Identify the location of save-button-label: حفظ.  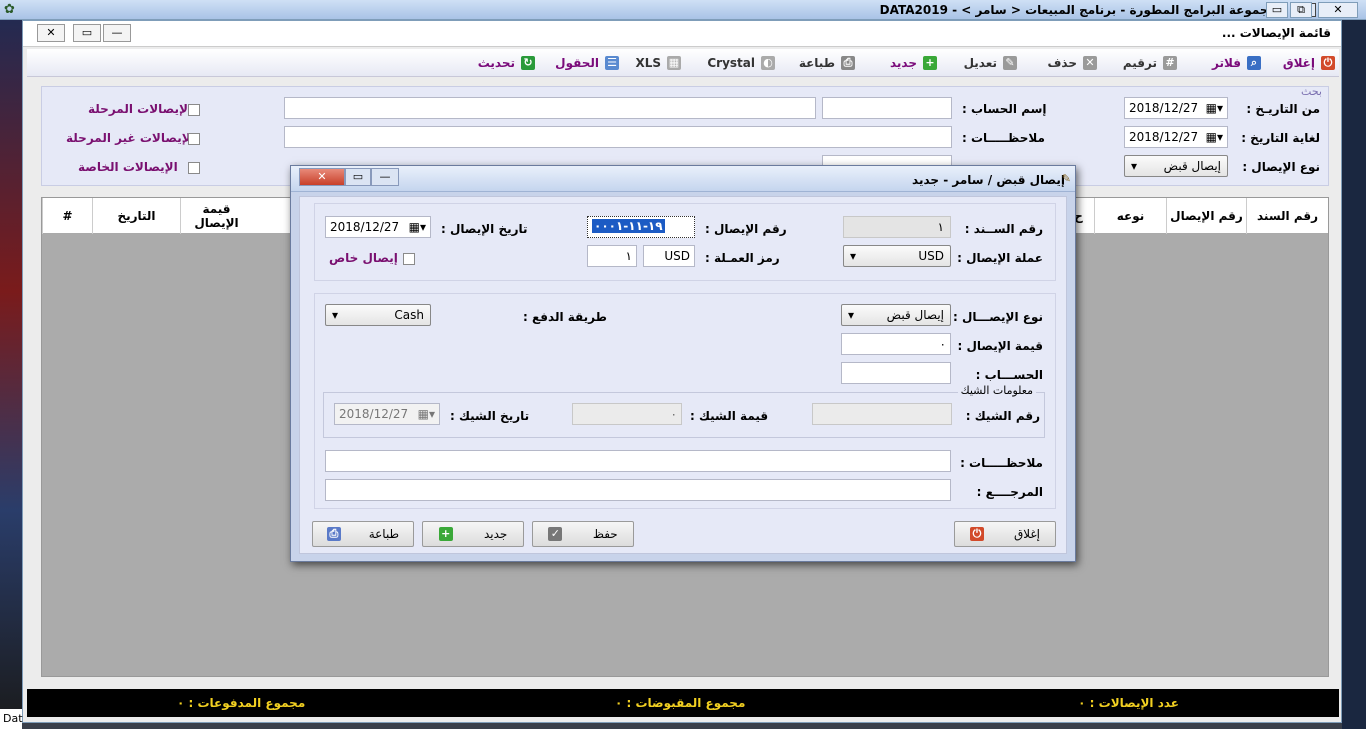
(605, 534).